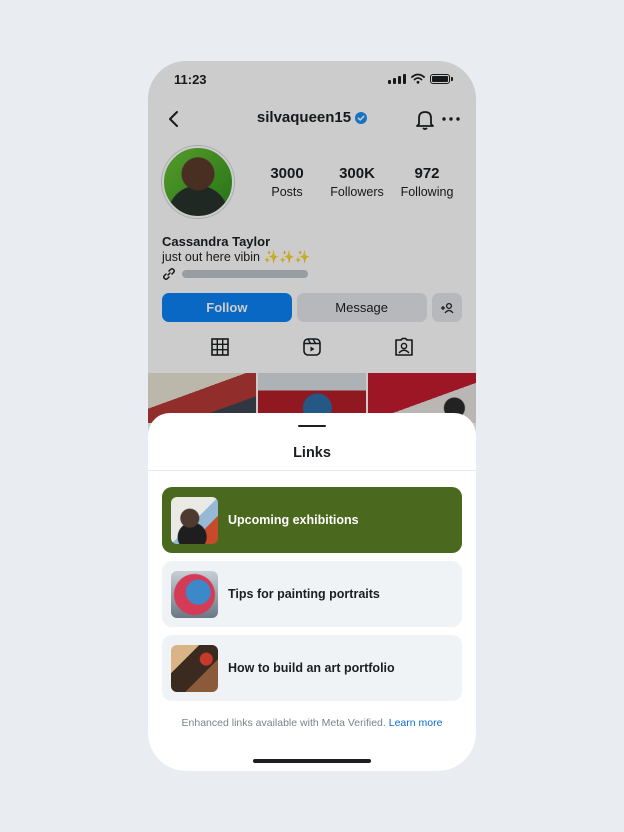  What do you see at coordinates (304, 594) in the screenshot?
I see `link-label: Tips for painting portraits` at bounding box center [304, 594].